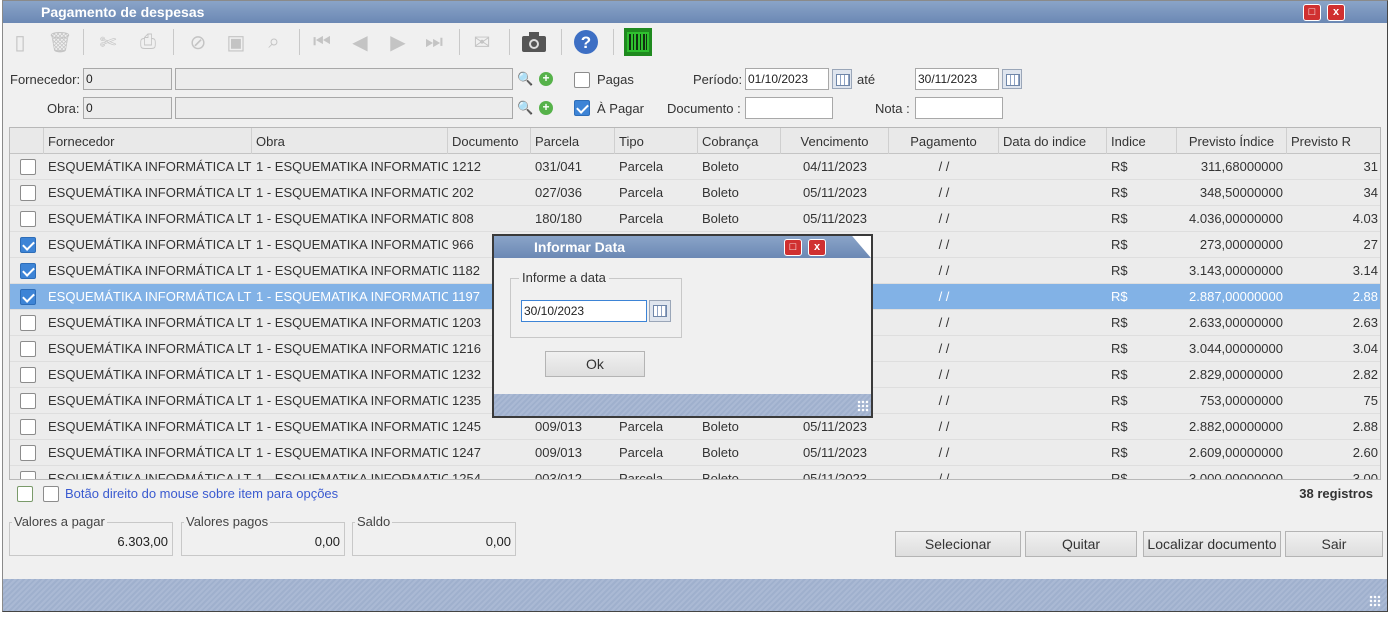 The image size is (1394, 618). I want to click on fornecedor-search-icon: 🔍, so click(525, 79).